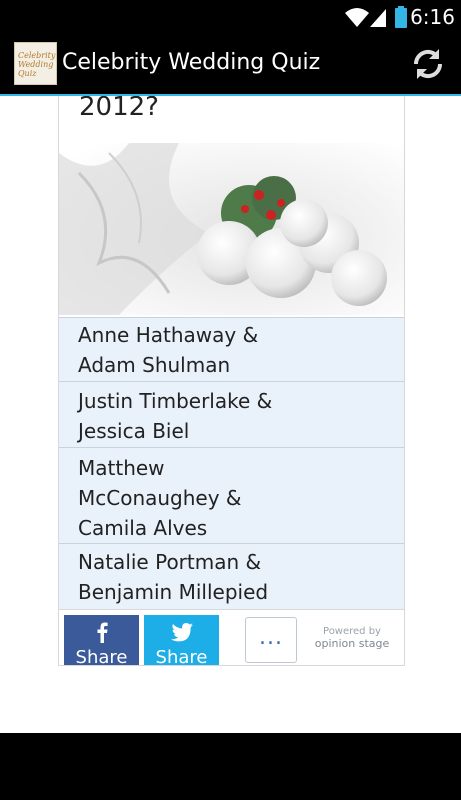  What do you see at coordinates (173, 592) in the screenshot?
I see `answer-option-text: Benjamin Millepied` at bounding box center [173, 592].